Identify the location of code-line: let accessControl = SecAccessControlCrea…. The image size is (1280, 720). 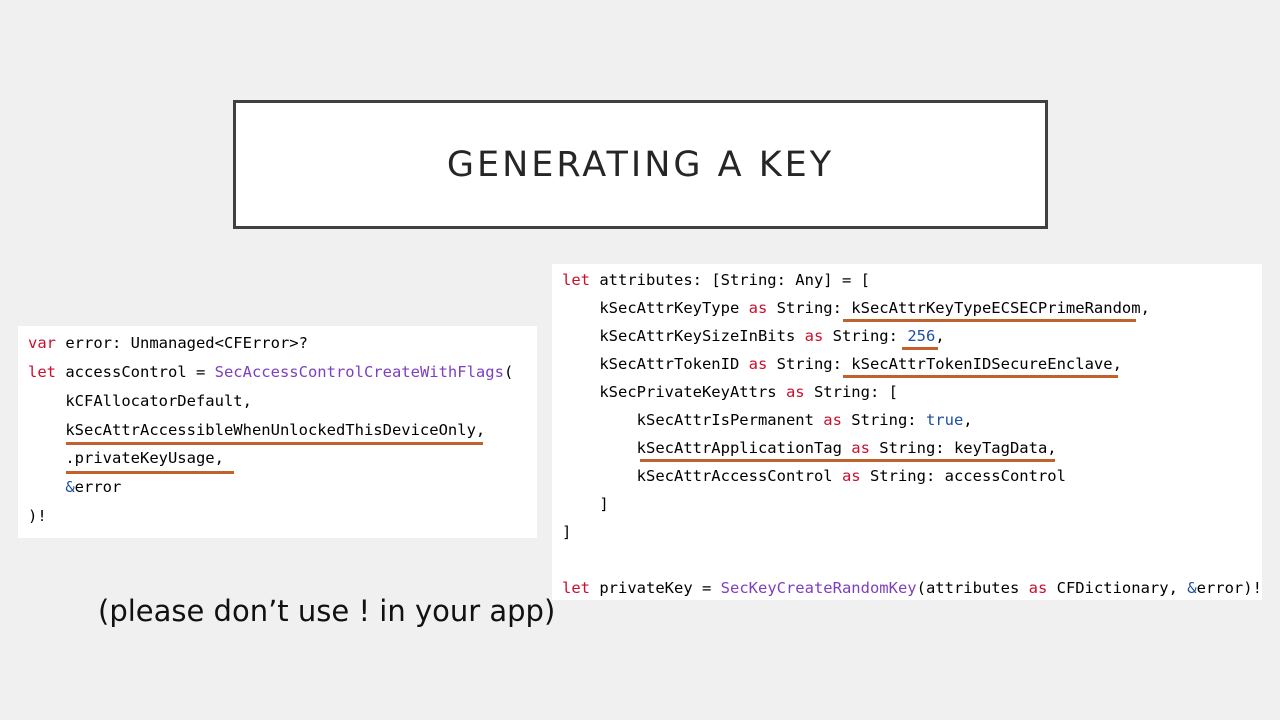
(270, 372).